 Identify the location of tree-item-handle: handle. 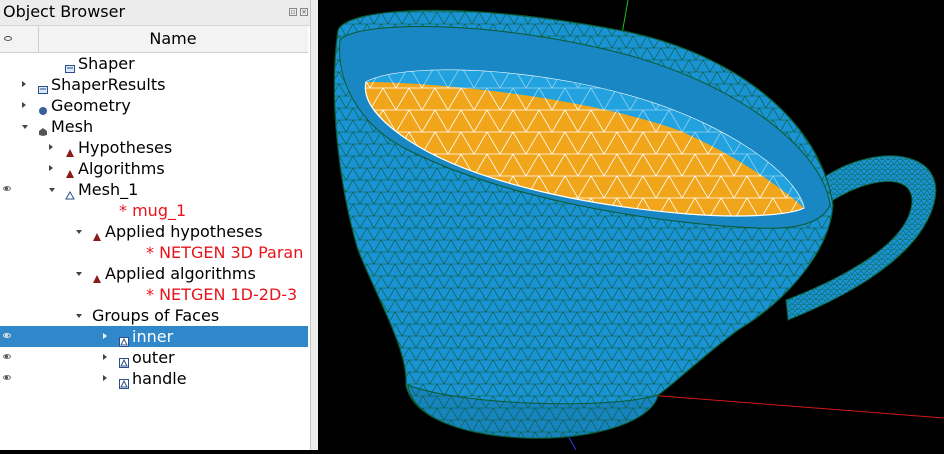
(154, 378).